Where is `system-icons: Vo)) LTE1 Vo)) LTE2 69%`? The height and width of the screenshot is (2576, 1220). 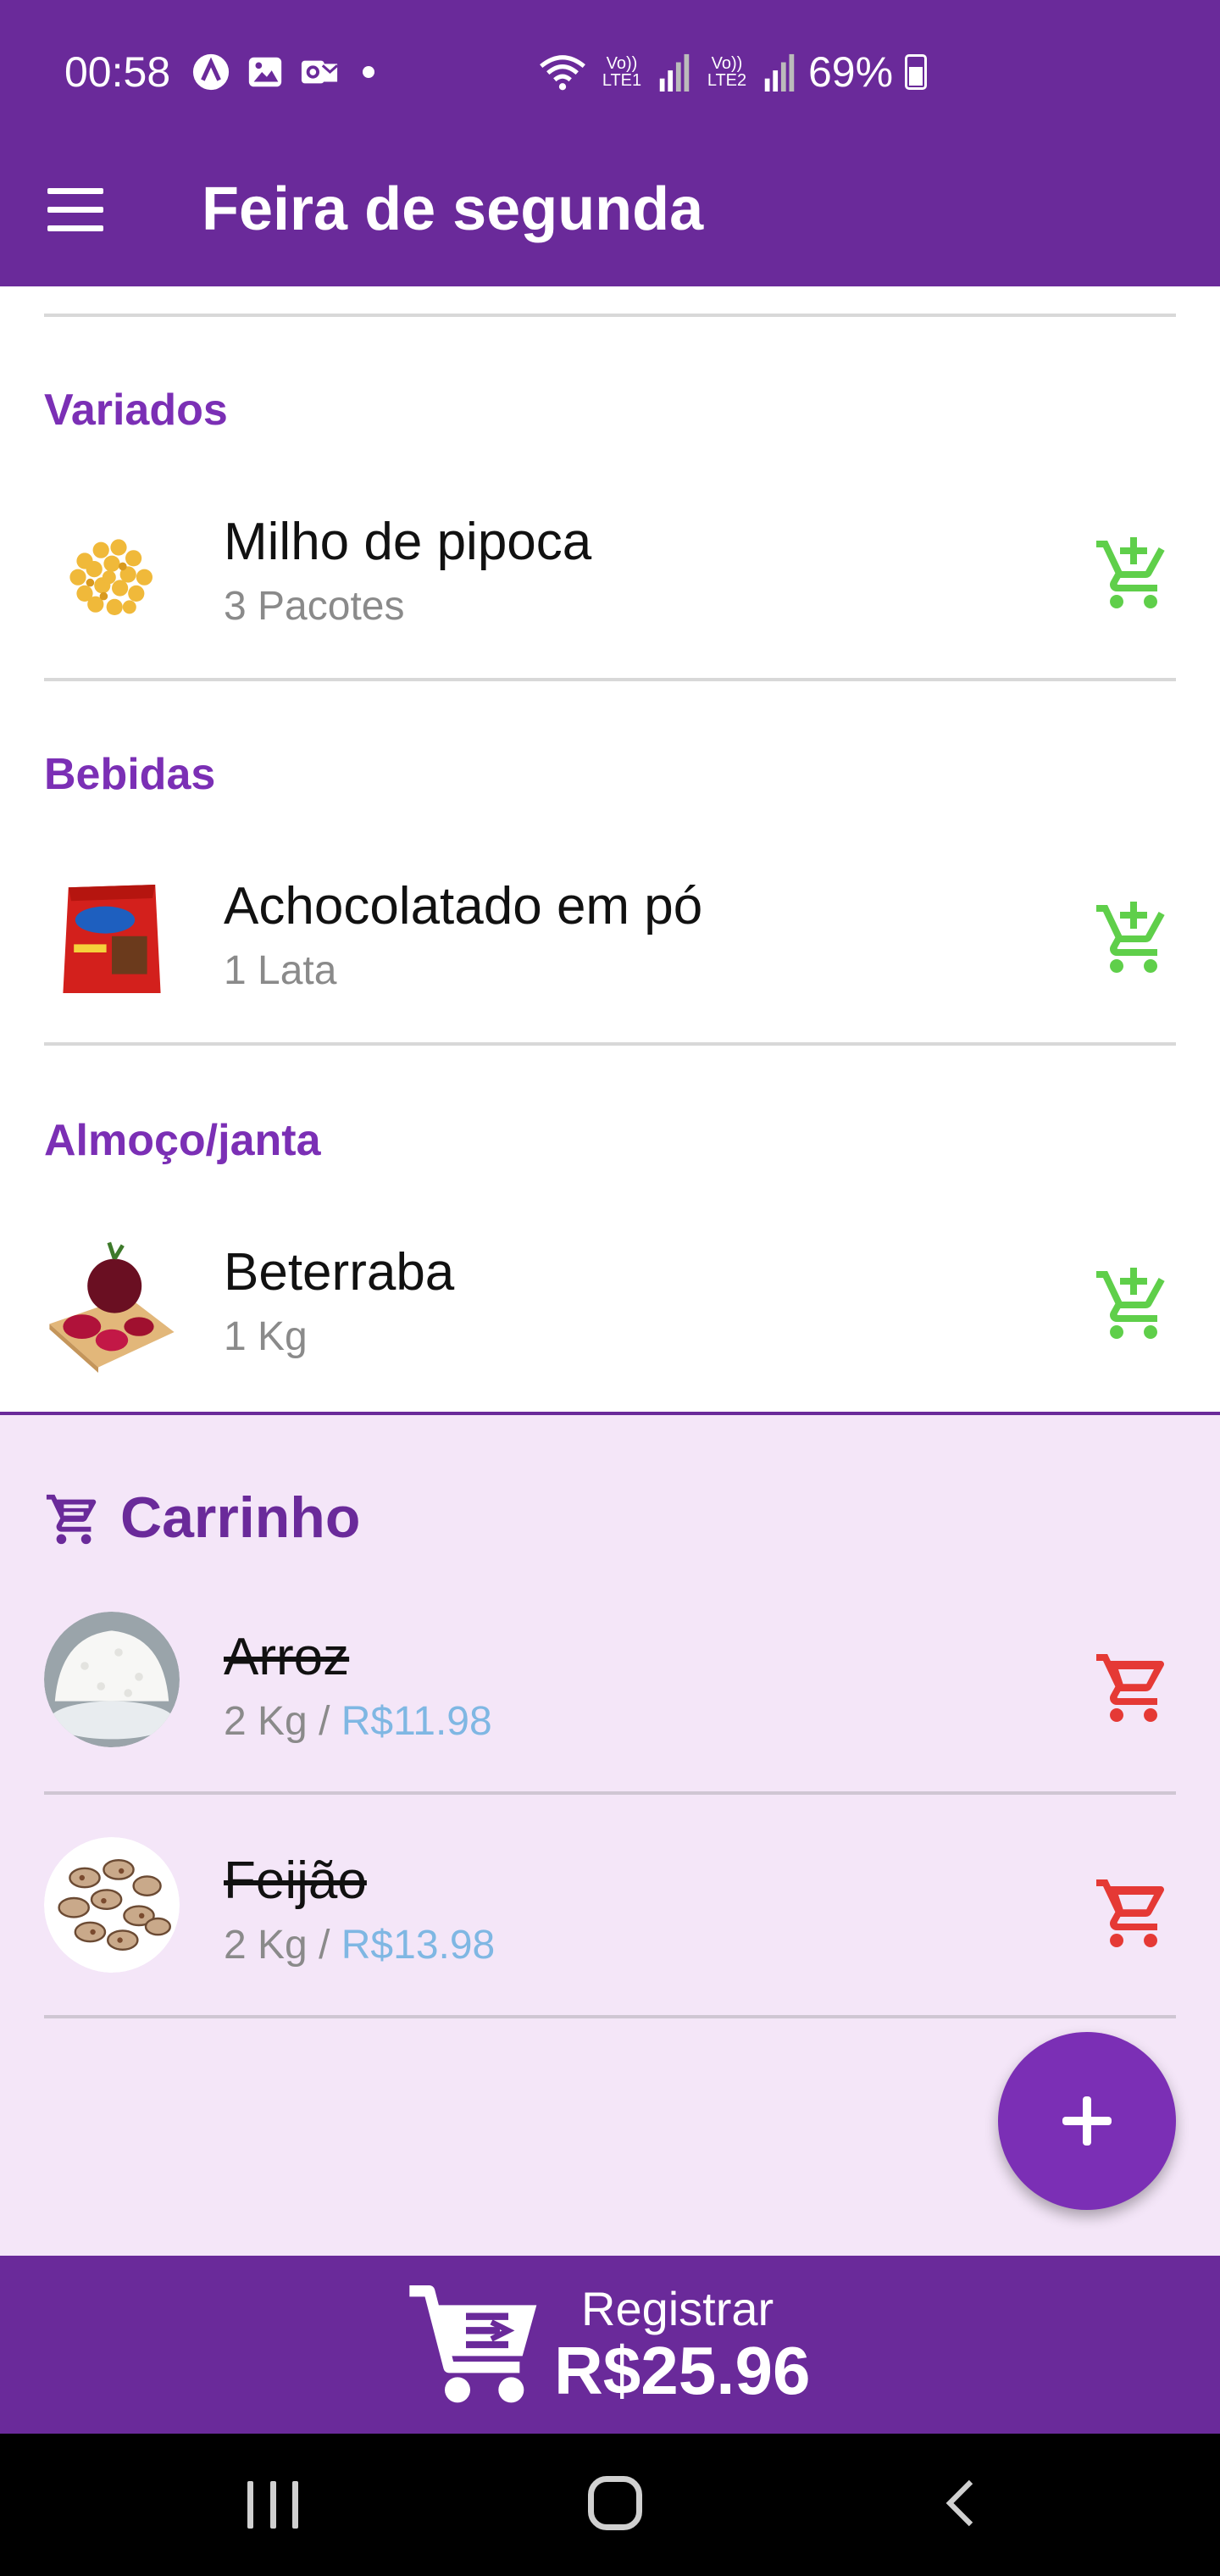
system-icons: Vo)) LTE1 Vo)) LTE2 69% is located at coordinates (733, 72).